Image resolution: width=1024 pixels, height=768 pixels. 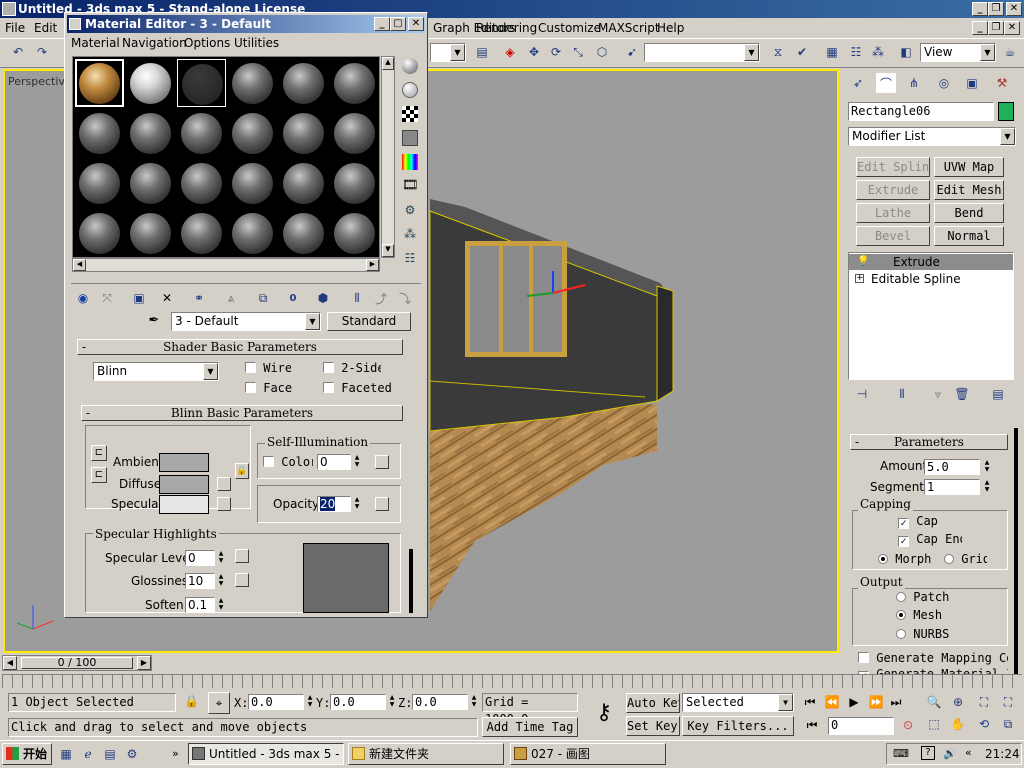 I want to click on go-to-end-icon: ⏭, so click(x=896, y=702).